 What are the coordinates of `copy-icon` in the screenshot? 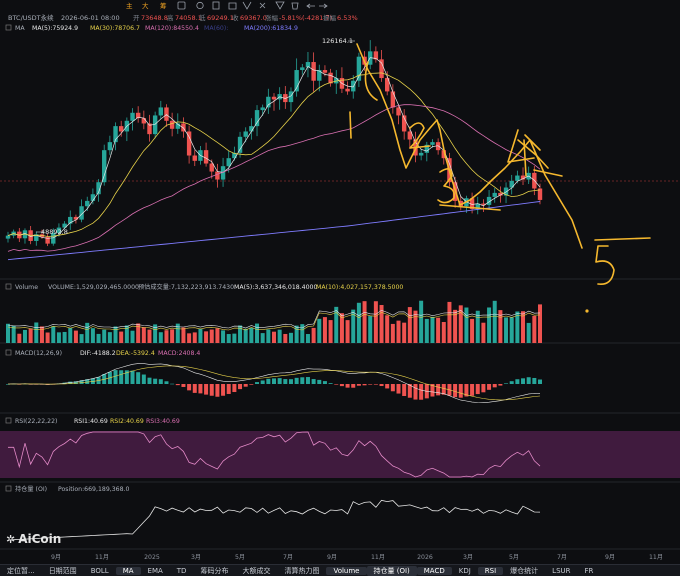 It's located at (216, 5).